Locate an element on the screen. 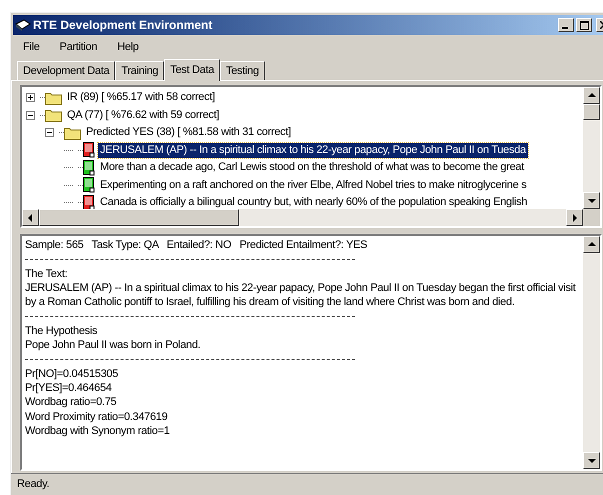 This screenshot has height=495, width=603. scroll-left-button is located at coordinates (30, 217).